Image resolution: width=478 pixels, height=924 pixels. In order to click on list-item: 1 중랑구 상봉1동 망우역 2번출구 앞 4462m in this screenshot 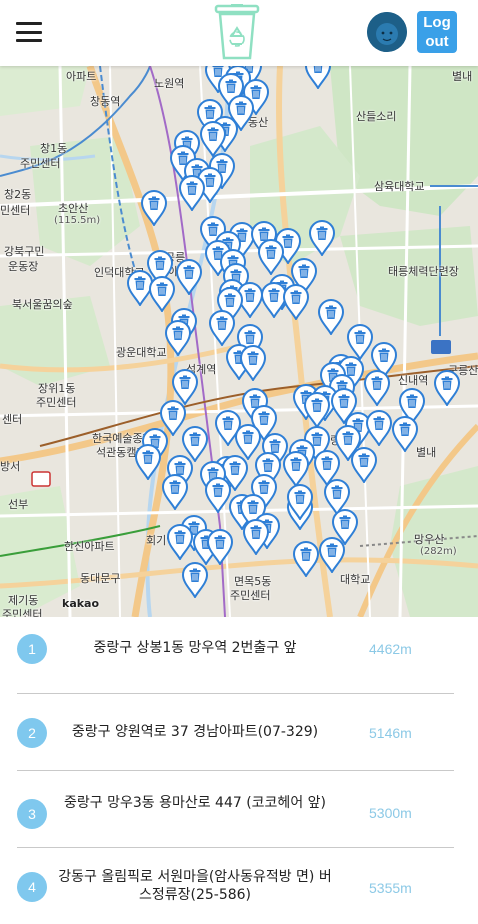, I will do `click(235, 655)`.